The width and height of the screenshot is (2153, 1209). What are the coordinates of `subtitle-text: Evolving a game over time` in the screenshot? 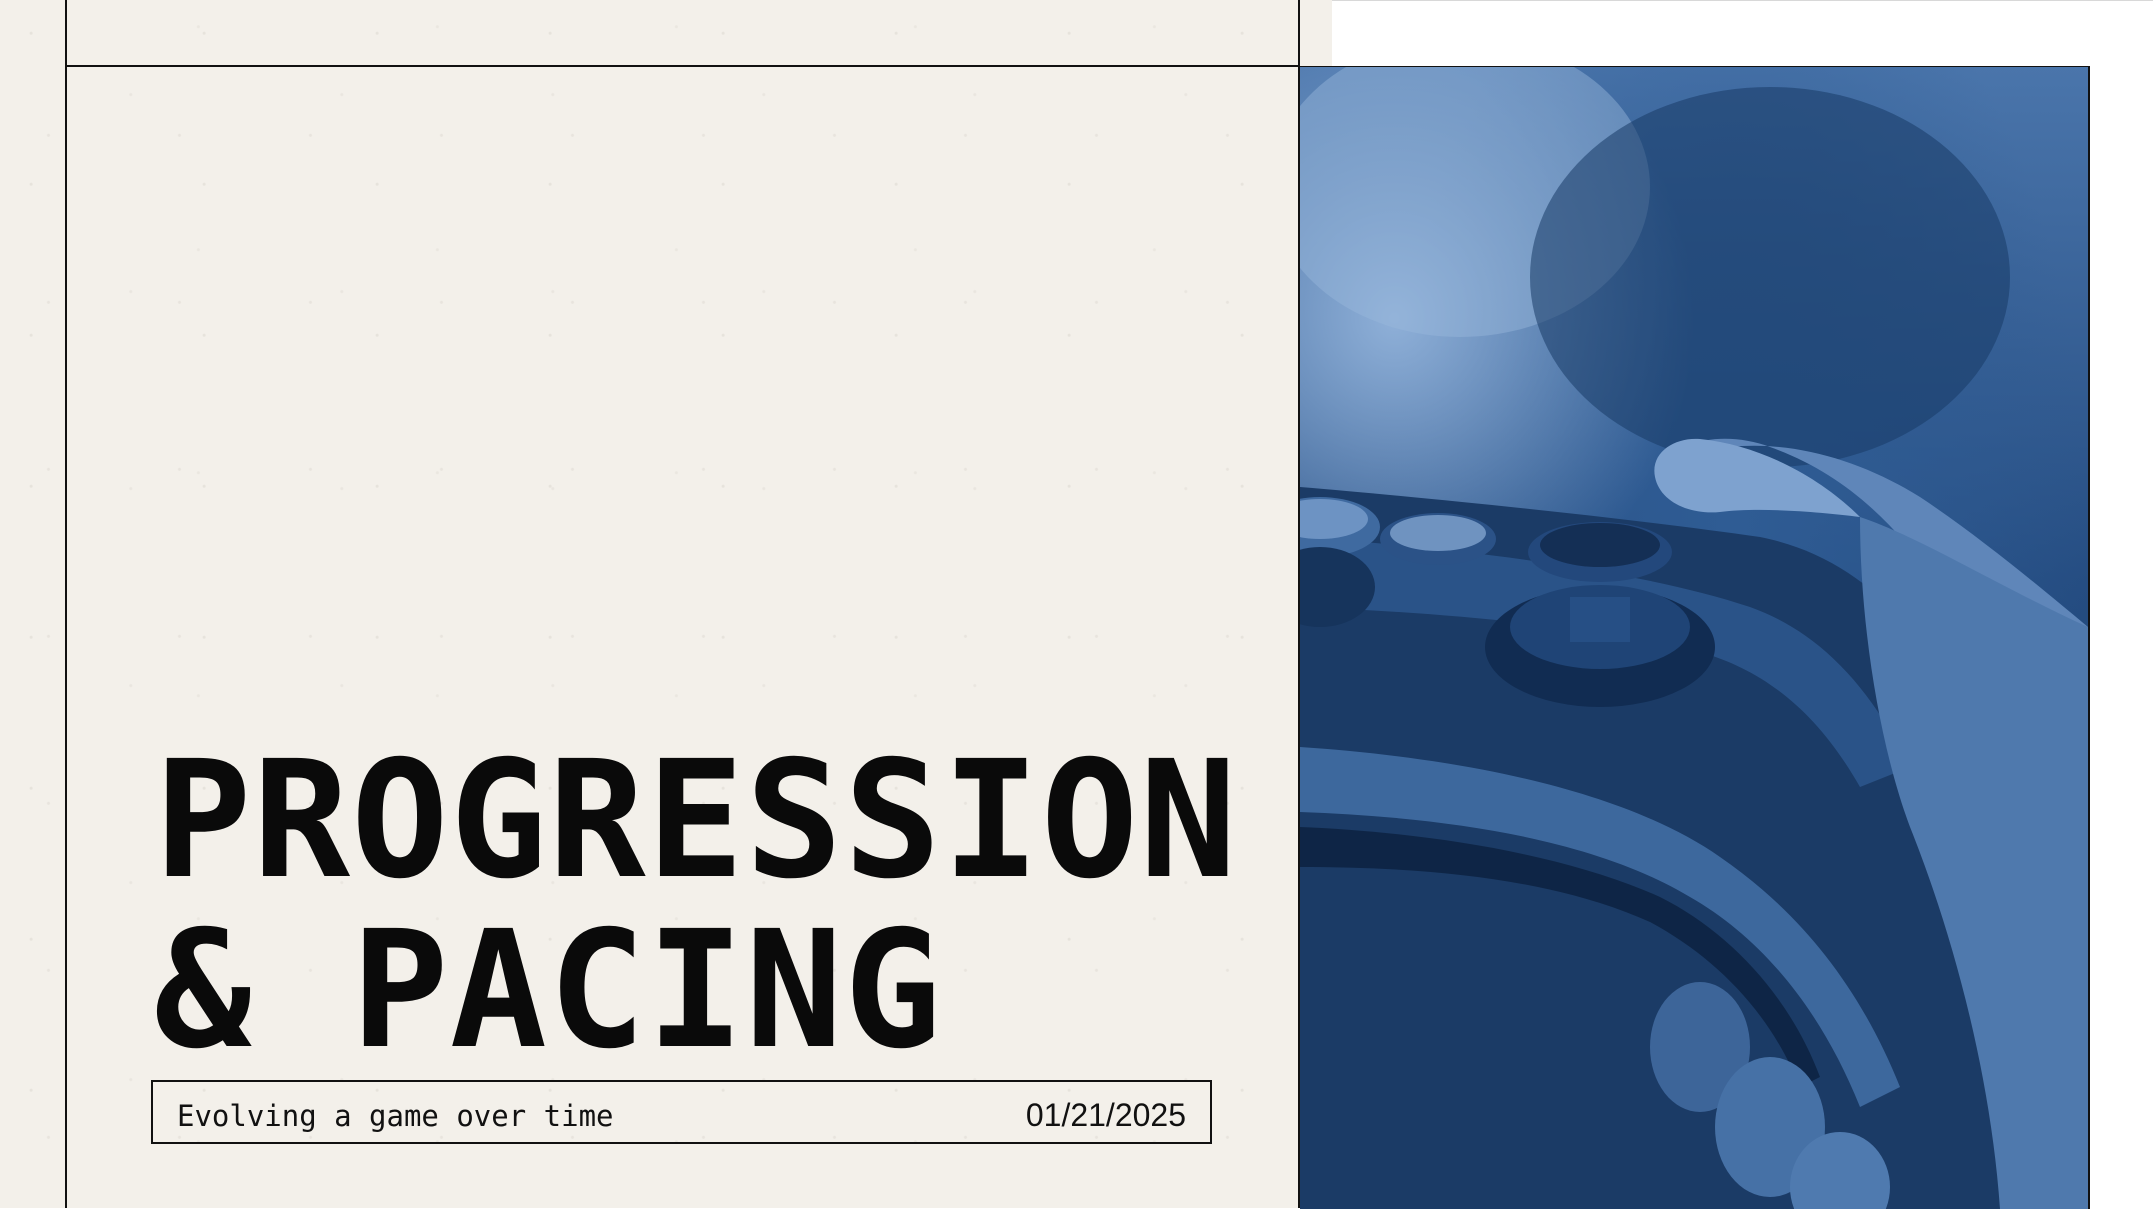 It's located at (395, 1116).